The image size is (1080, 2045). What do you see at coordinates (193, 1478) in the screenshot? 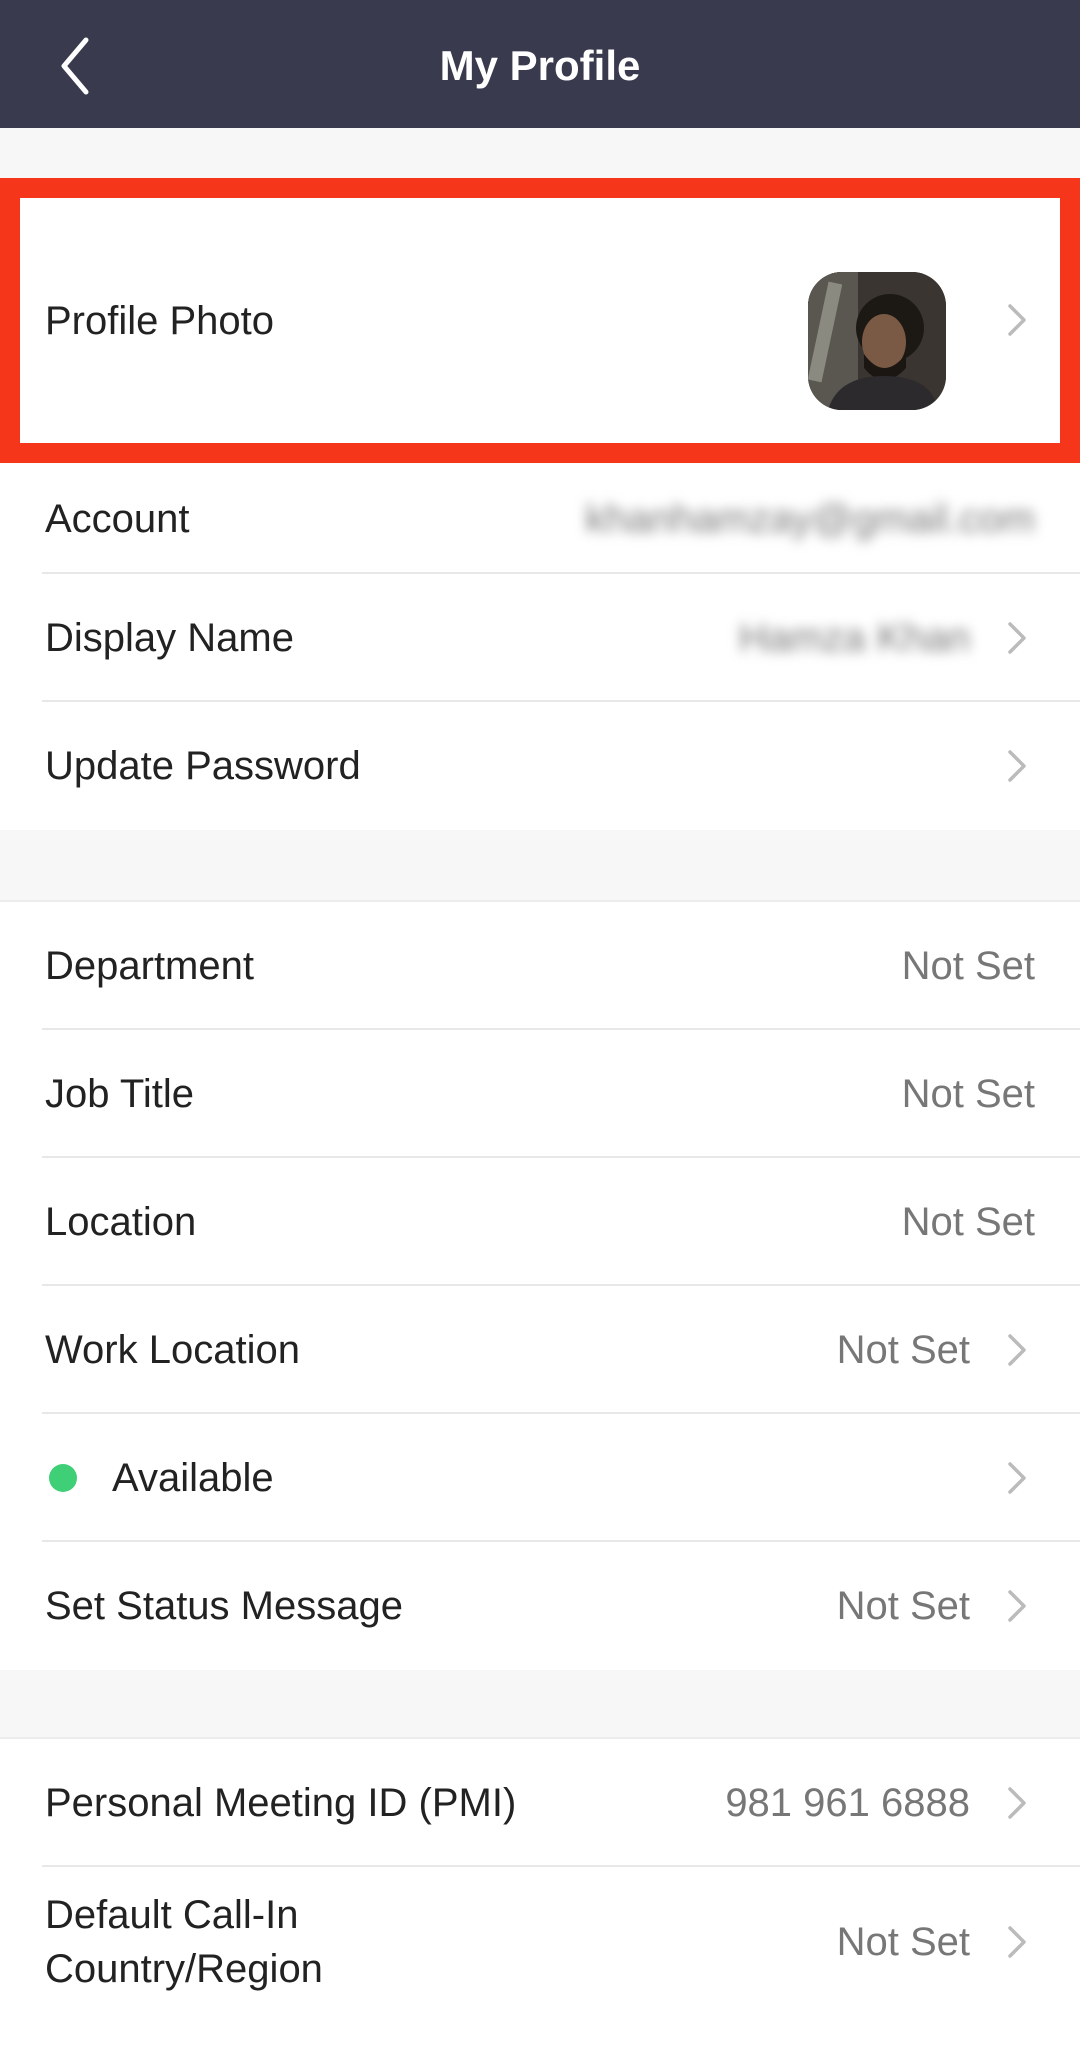
I see `availability-label: Available` at bounding box center [193, 1478].